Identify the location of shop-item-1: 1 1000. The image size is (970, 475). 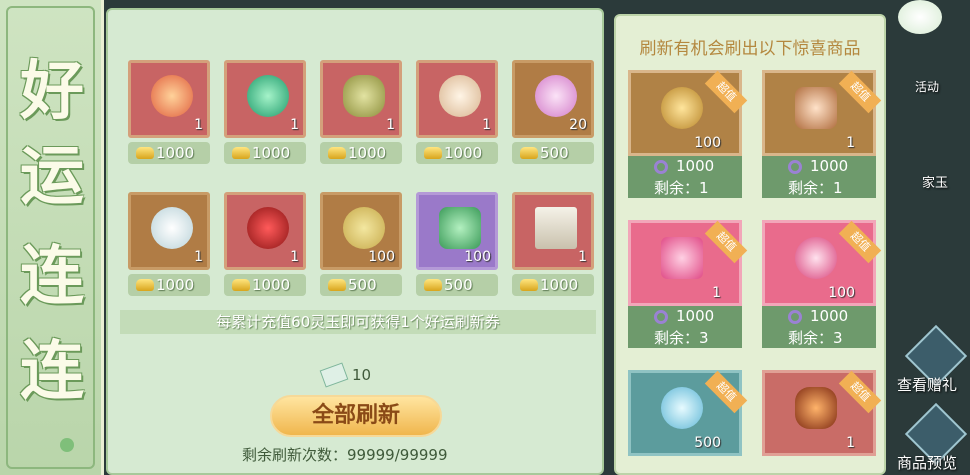
(169, 112).